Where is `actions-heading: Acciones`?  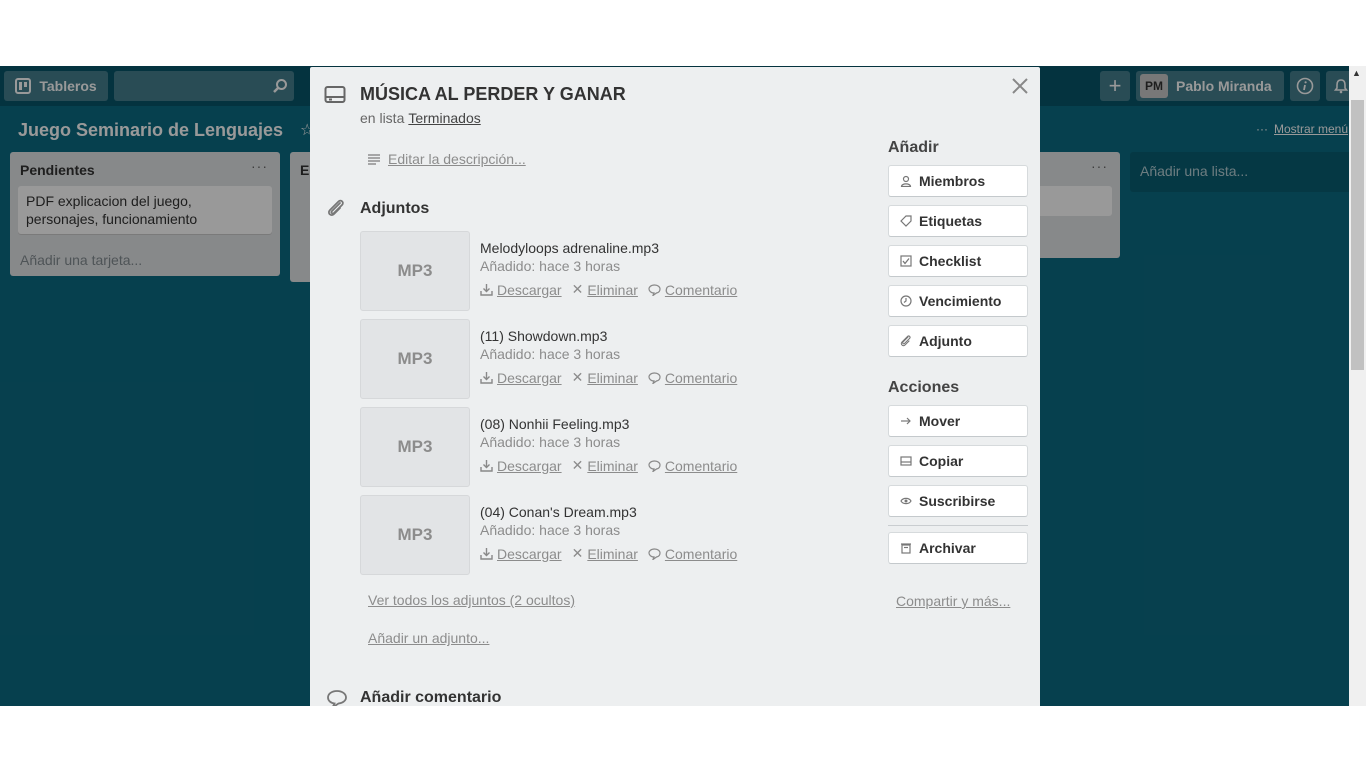
actions-heading: Acciones is located at coordinates (924, 387).